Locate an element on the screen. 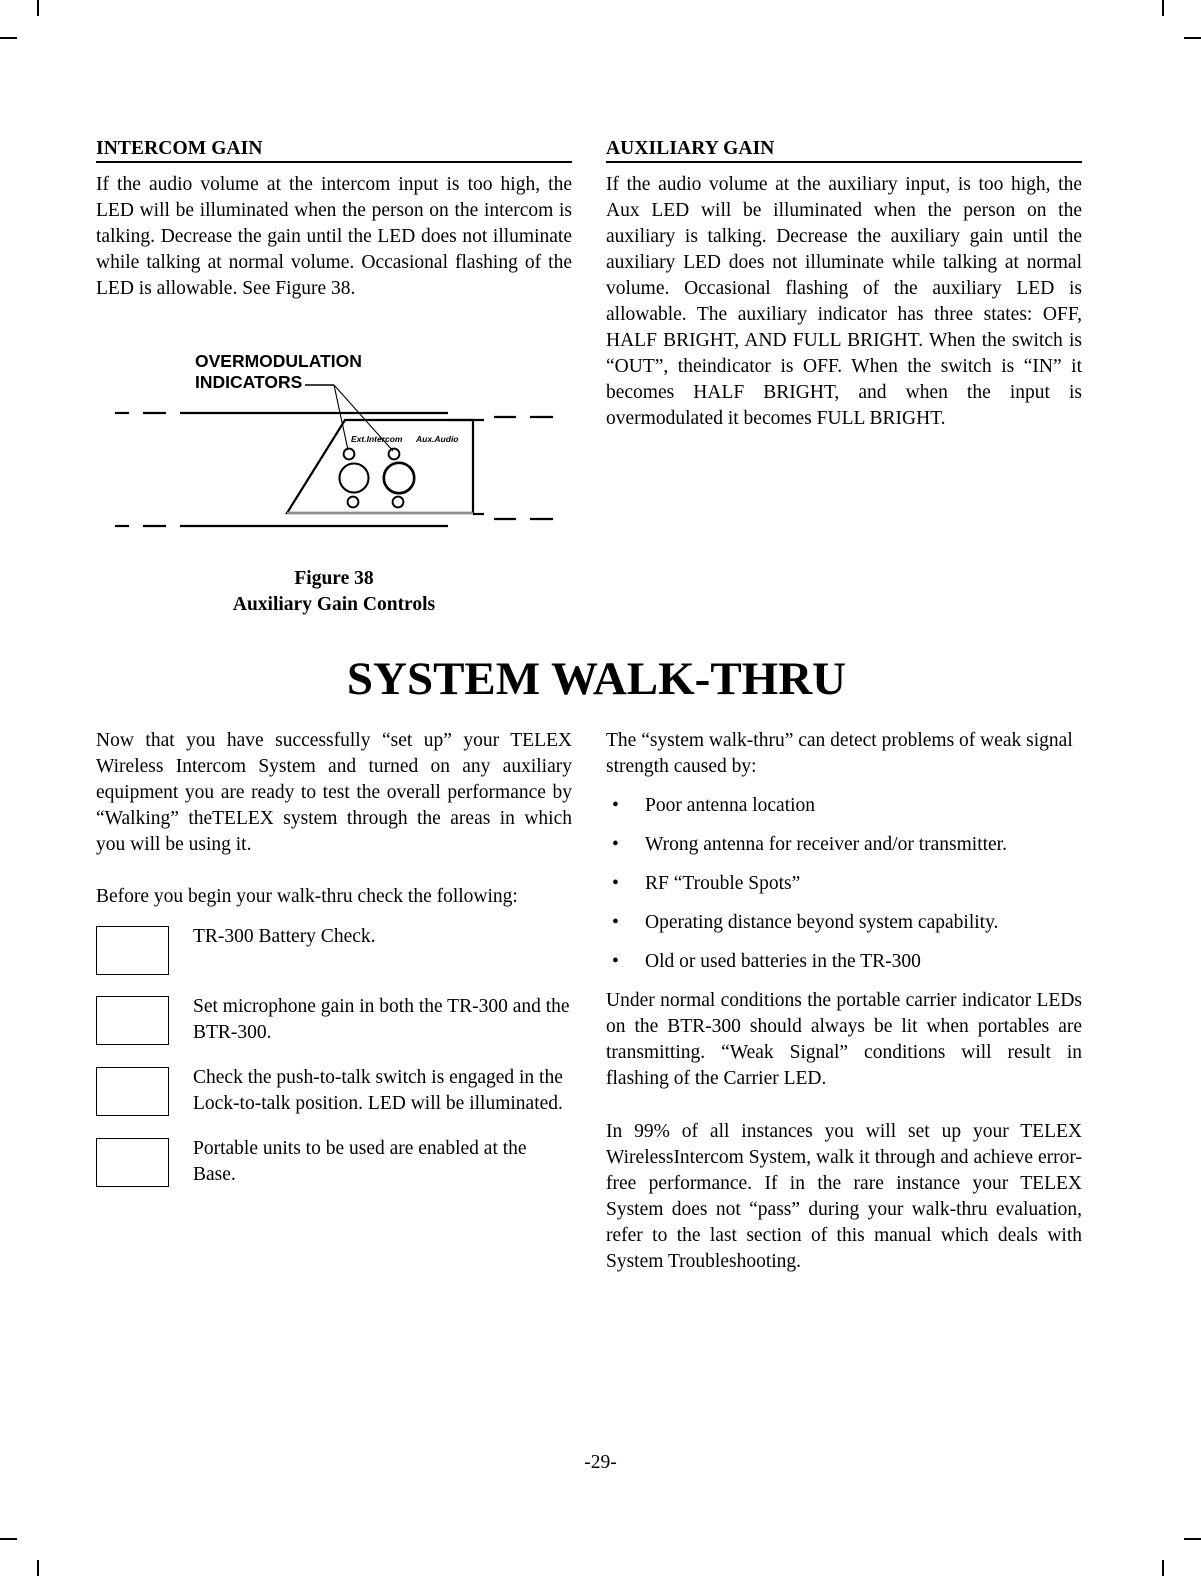 This screenshot has width=1201, height=1576. list-item: • Poor antenna location is located at coordinates (844, 806).